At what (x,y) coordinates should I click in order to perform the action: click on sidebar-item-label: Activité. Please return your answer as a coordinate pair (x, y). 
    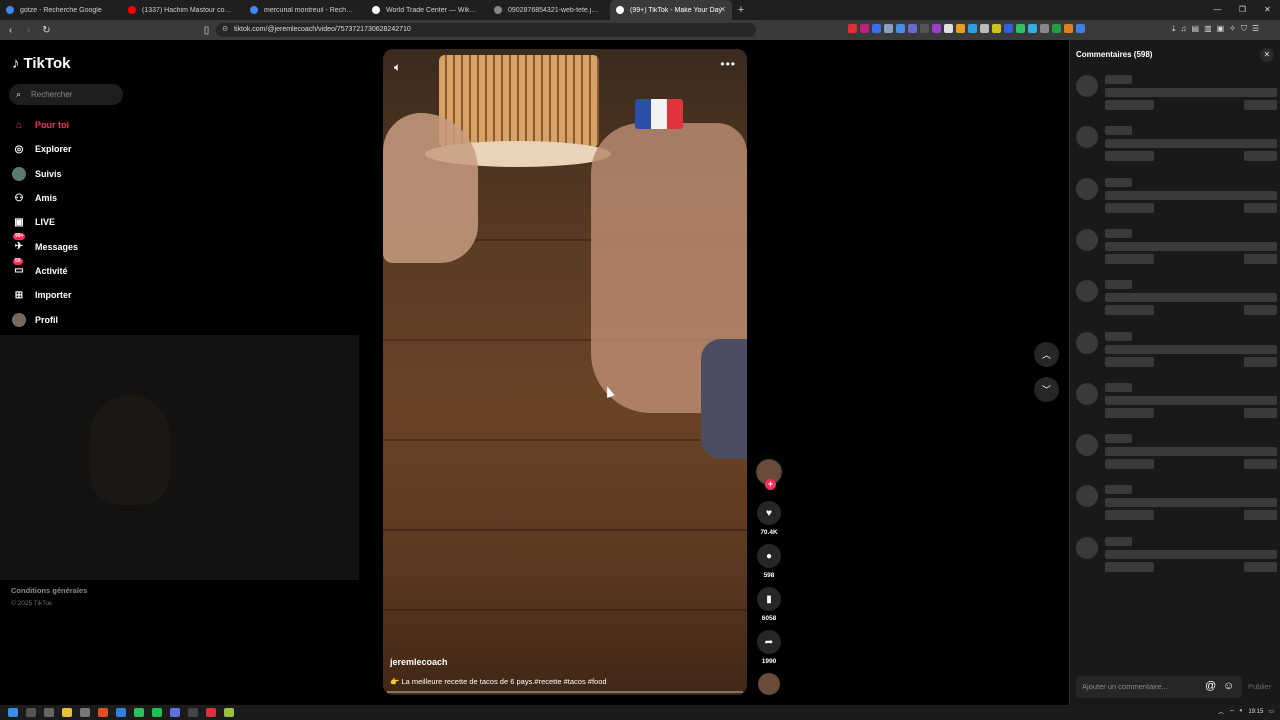
    Looking at the image, I should click on (51, 270).